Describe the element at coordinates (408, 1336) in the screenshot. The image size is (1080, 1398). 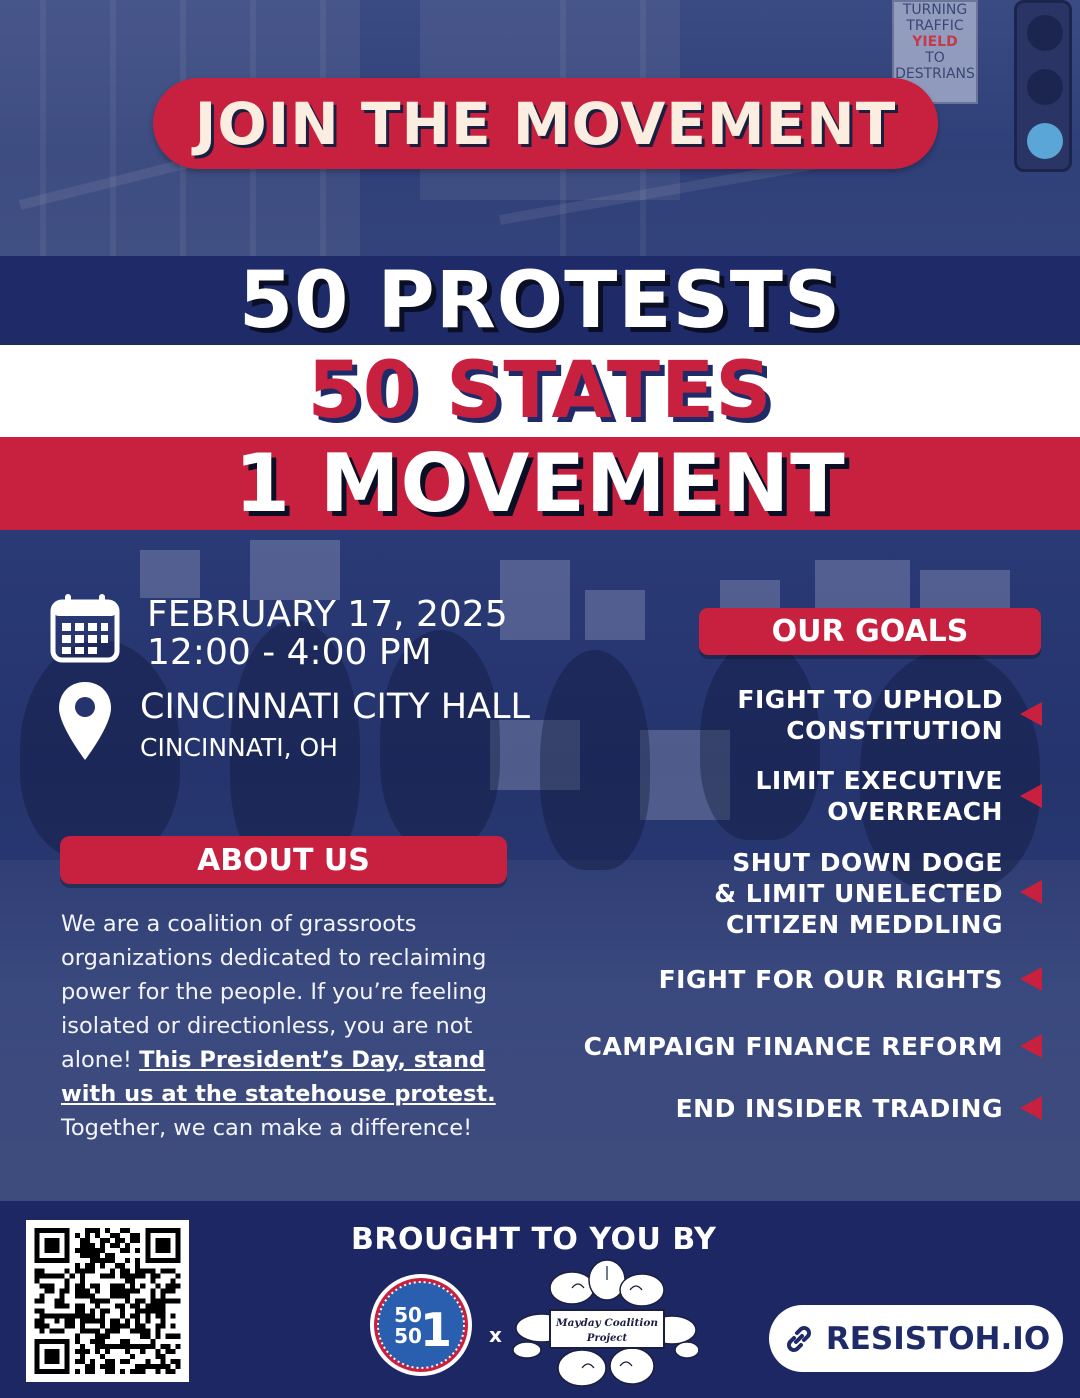
I see `logo-bottom-number: 50` at that location.